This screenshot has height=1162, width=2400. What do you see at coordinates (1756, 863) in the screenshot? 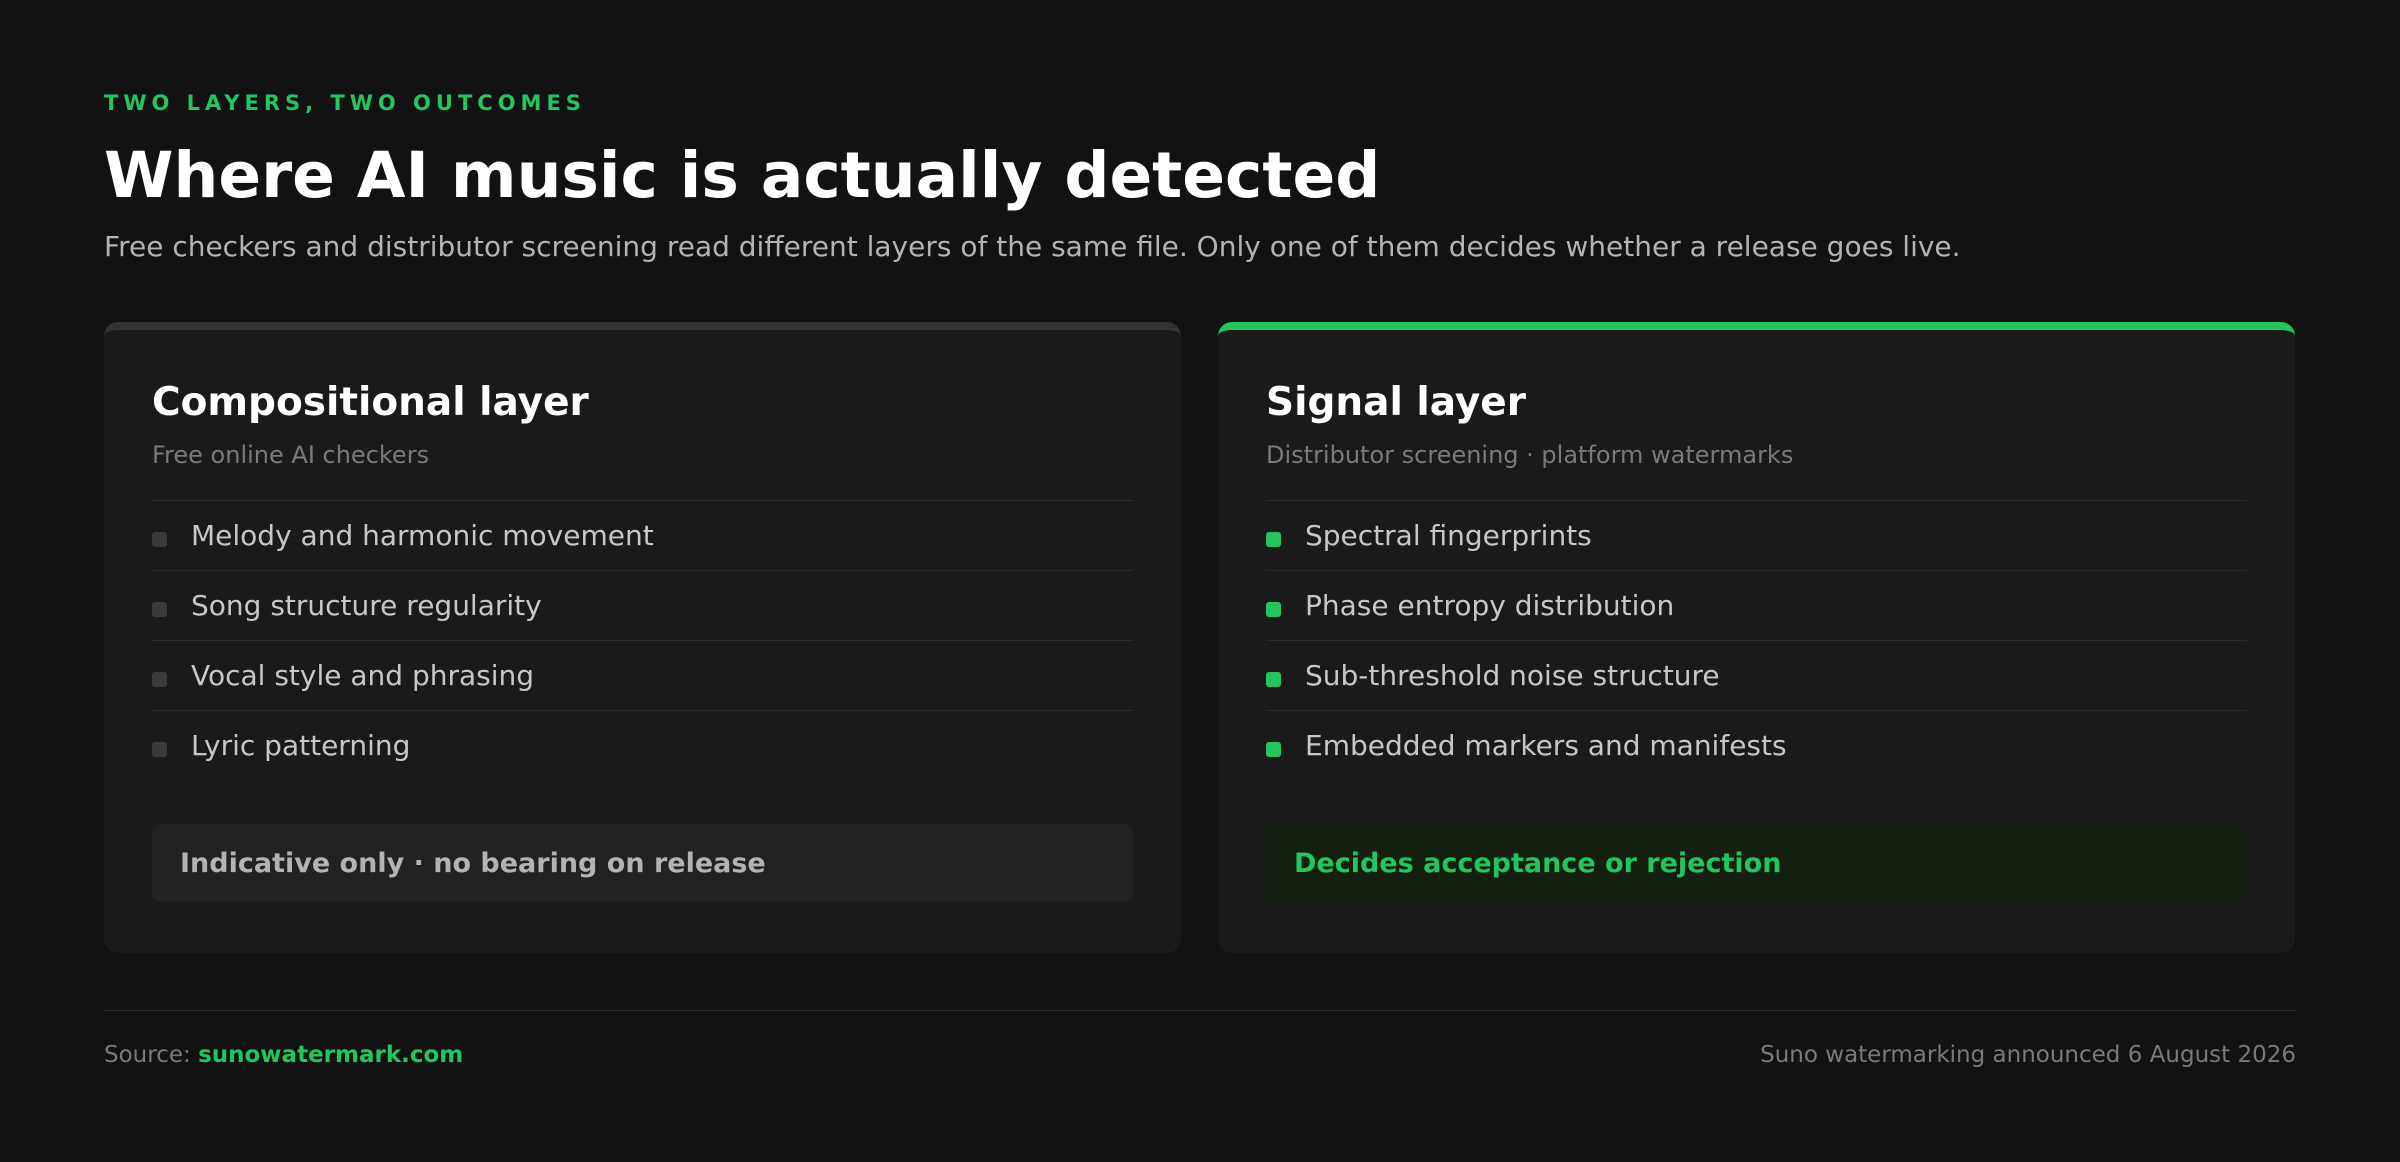
I see `verdict-box: Decides acceptance or rejection` at bounding box center [1756, 863].